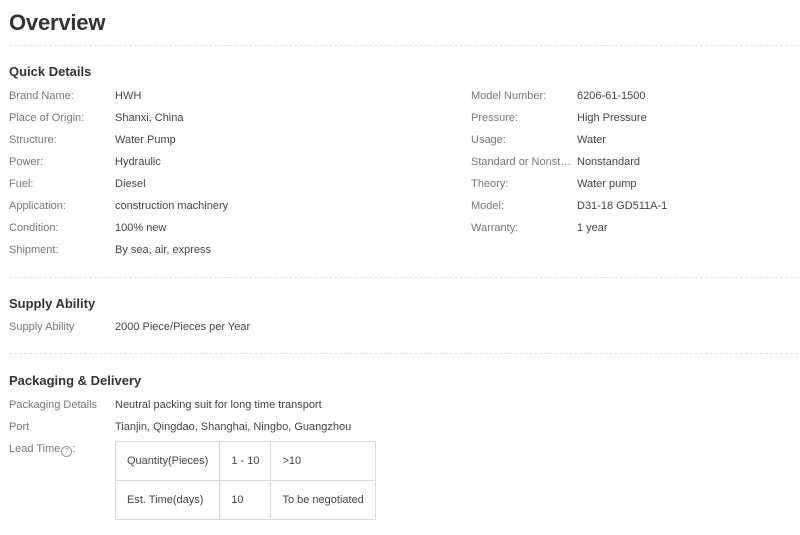  Describe the element at coordinates (167, 461) in the screenshot. I see `table-cell: Quantity(Pieces)` at that location.